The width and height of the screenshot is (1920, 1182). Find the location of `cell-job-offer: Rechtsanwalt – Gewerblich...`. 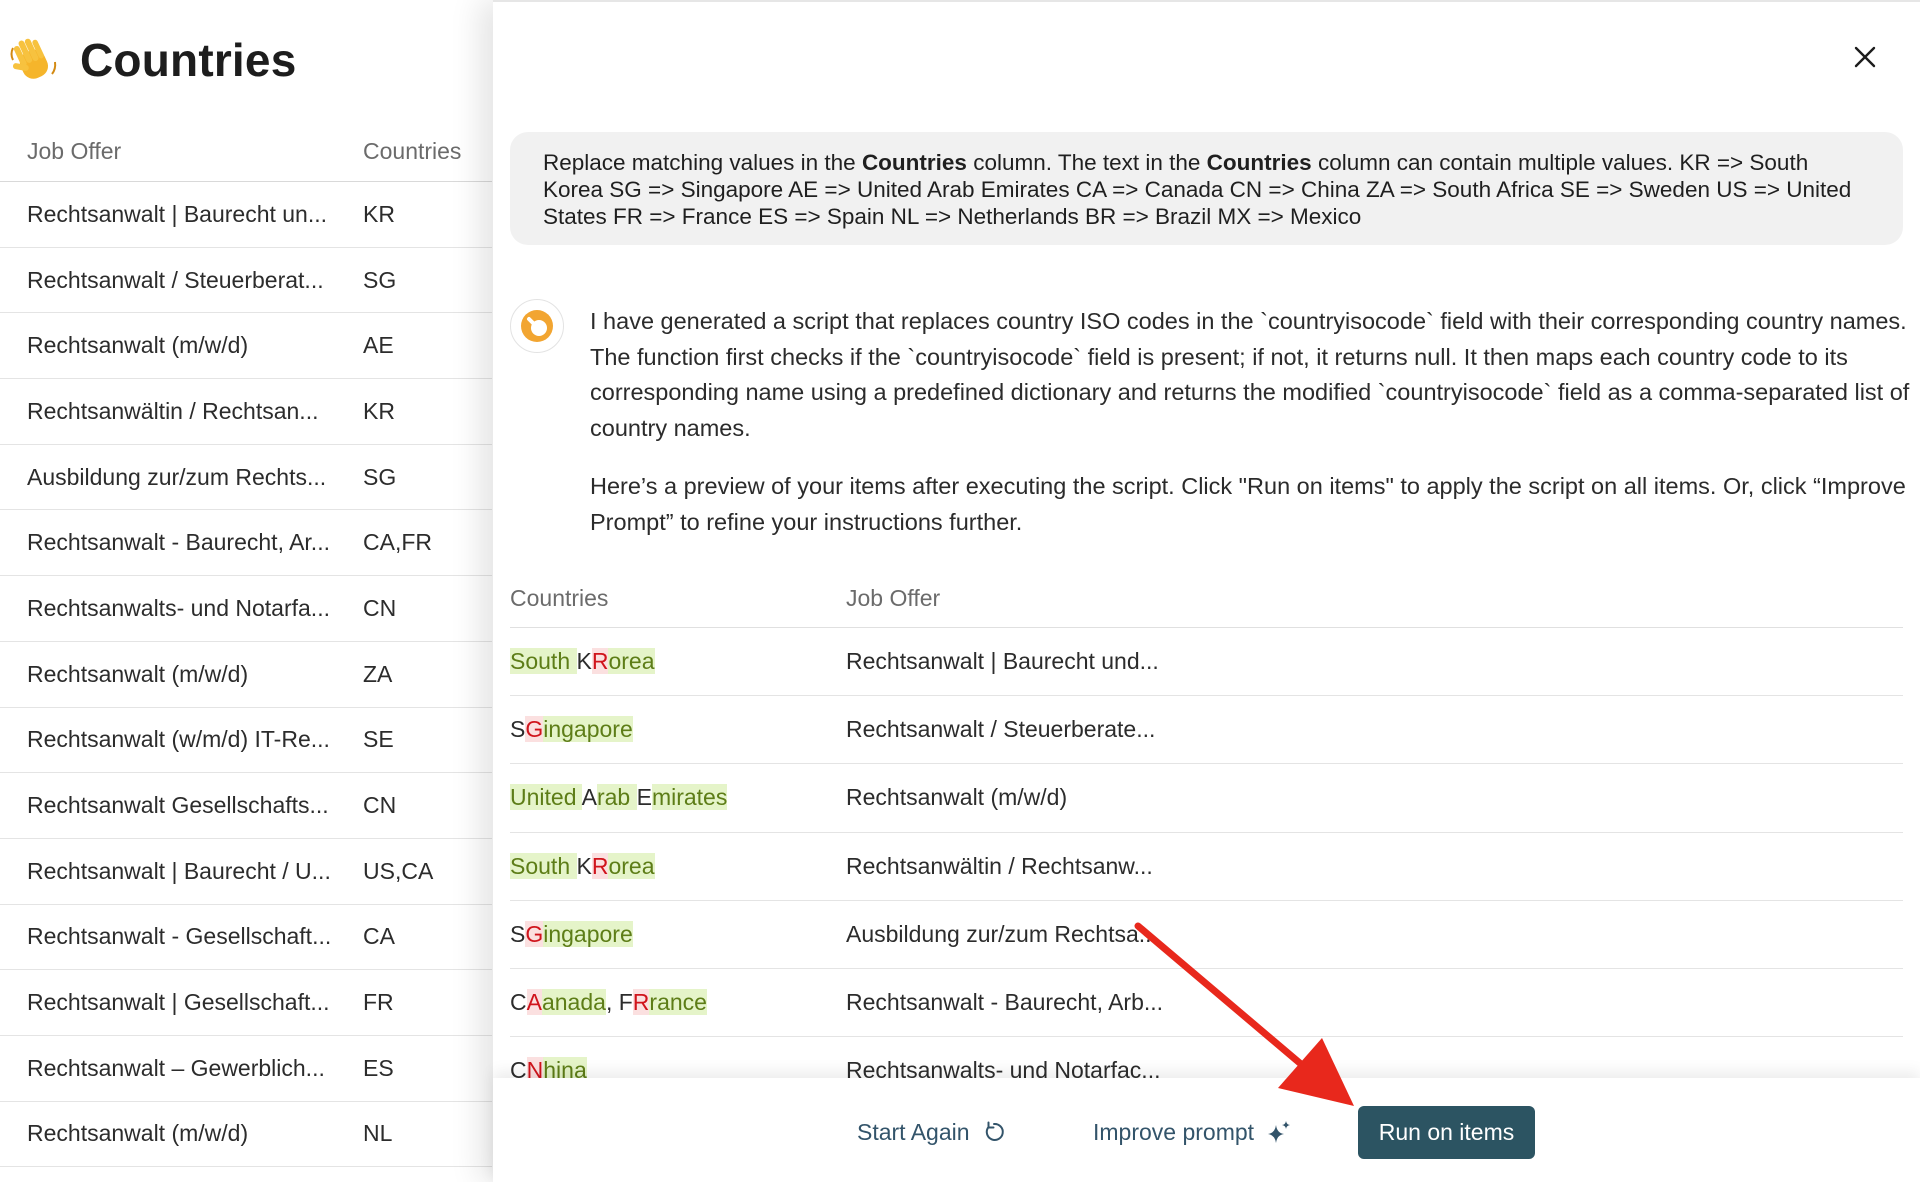

cell-job-offer: Rechtsanwalt – Gewerblich... is located at coordinates (176, 1067).